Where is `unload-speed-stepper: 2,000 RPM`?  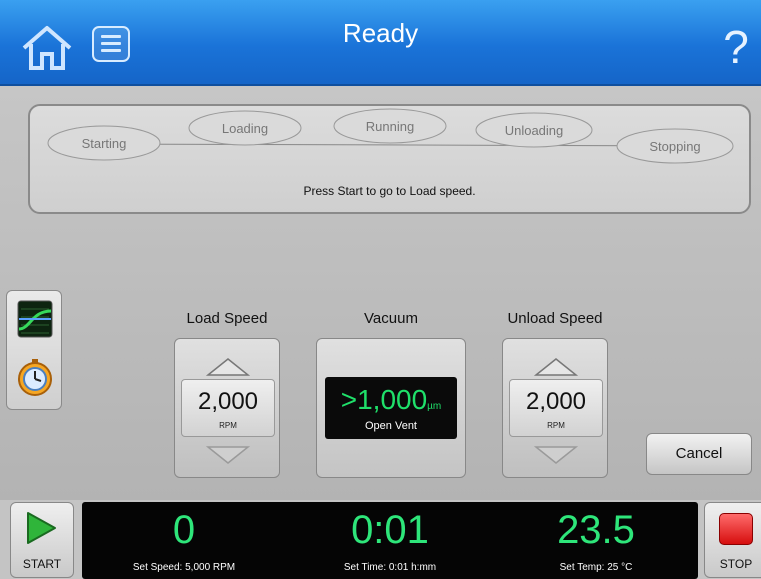
unload-speed-stepper: 2,000 RPM is located at coordinates (555, 408).